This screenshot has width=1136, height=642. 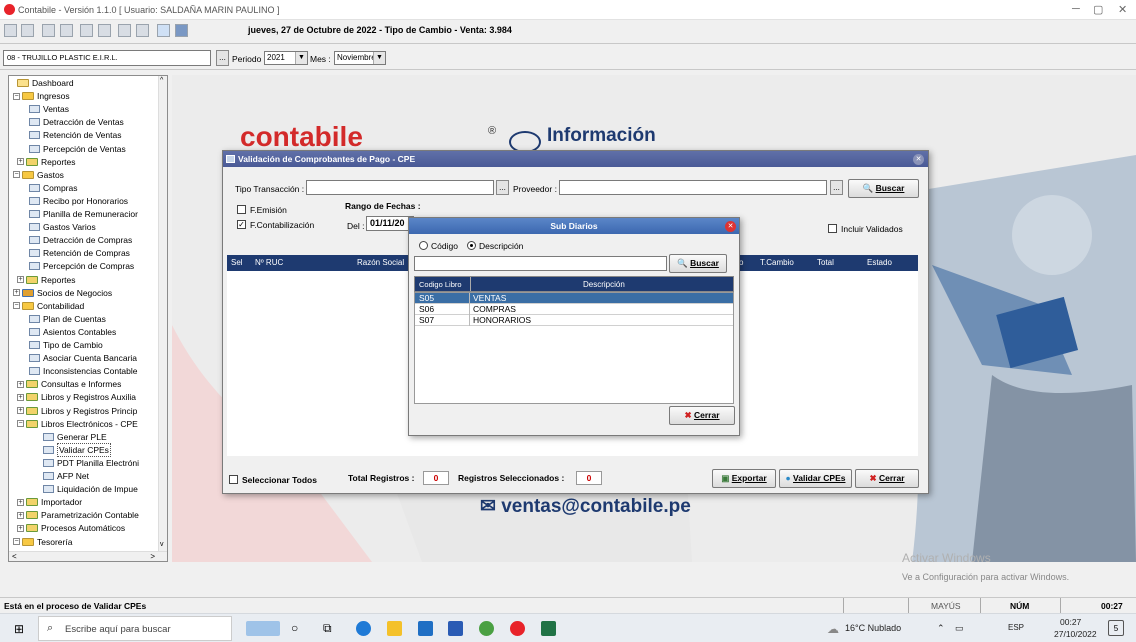 What do you see at coordinates (815, 478) in the screenshot?
I see `validar-cpes-button: ● Validar CPEs` at bounding box center [815, 478].